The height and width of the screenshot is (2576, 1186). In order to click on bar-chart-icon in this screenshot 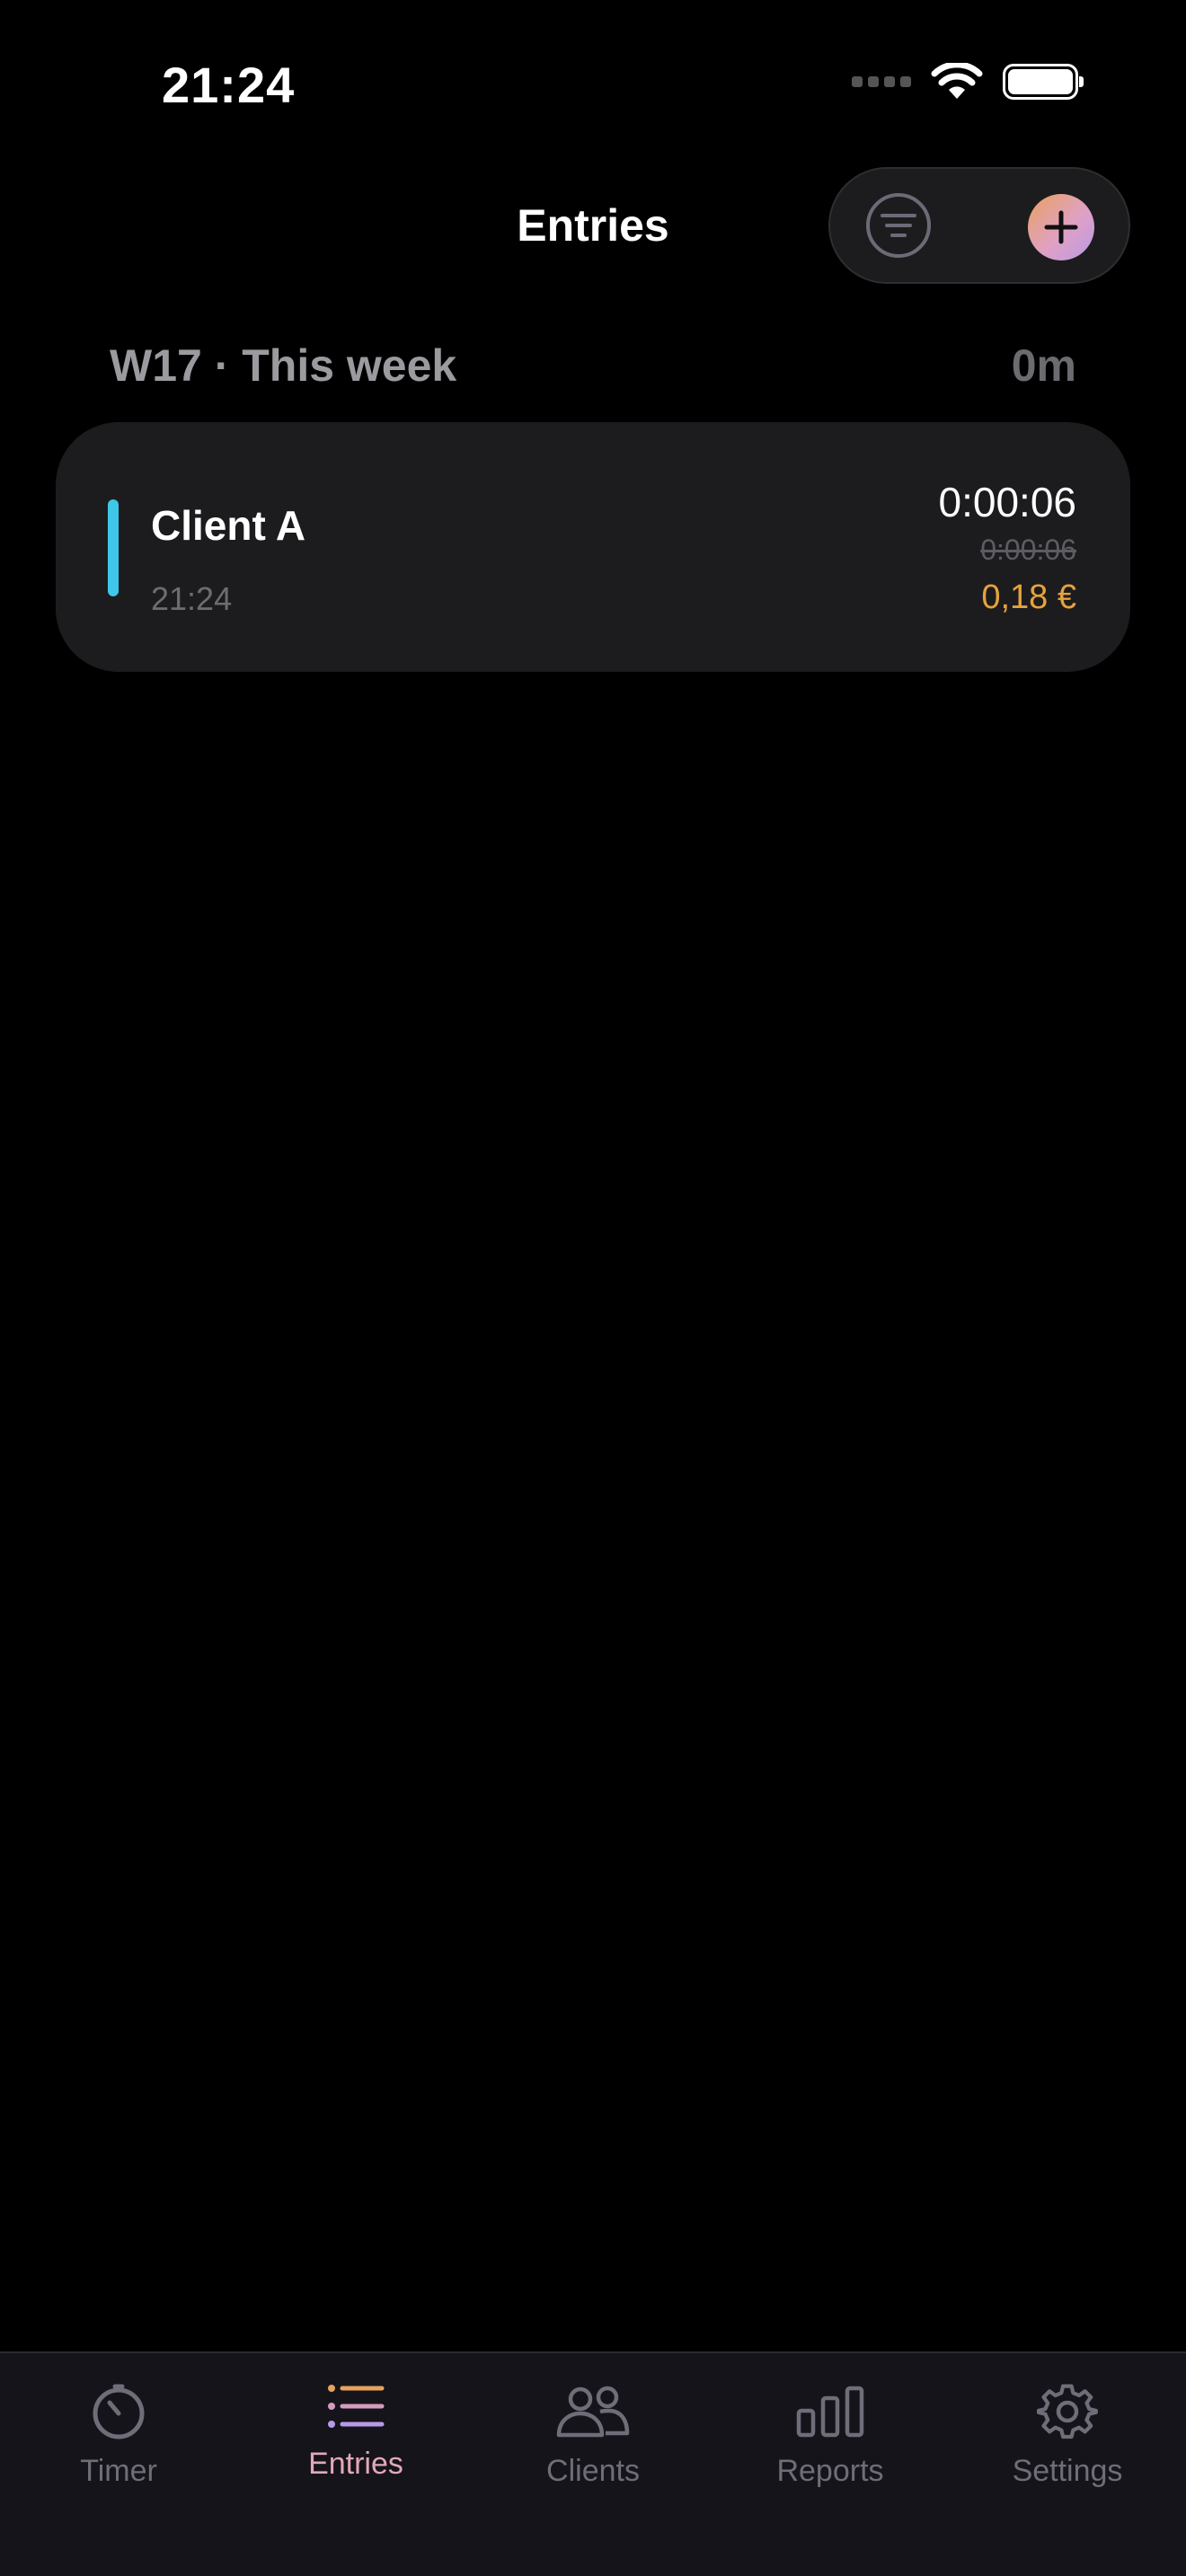, I will do `click(830, 2412)`.